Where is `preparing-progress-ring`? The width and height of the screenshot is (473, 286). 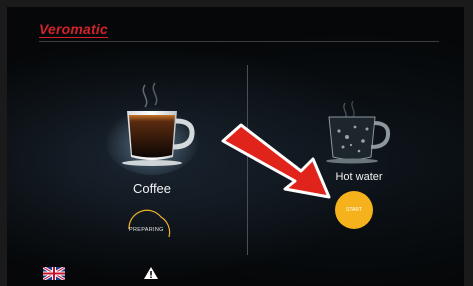 preparing-progress-ring is located at coordinates (149, 223).